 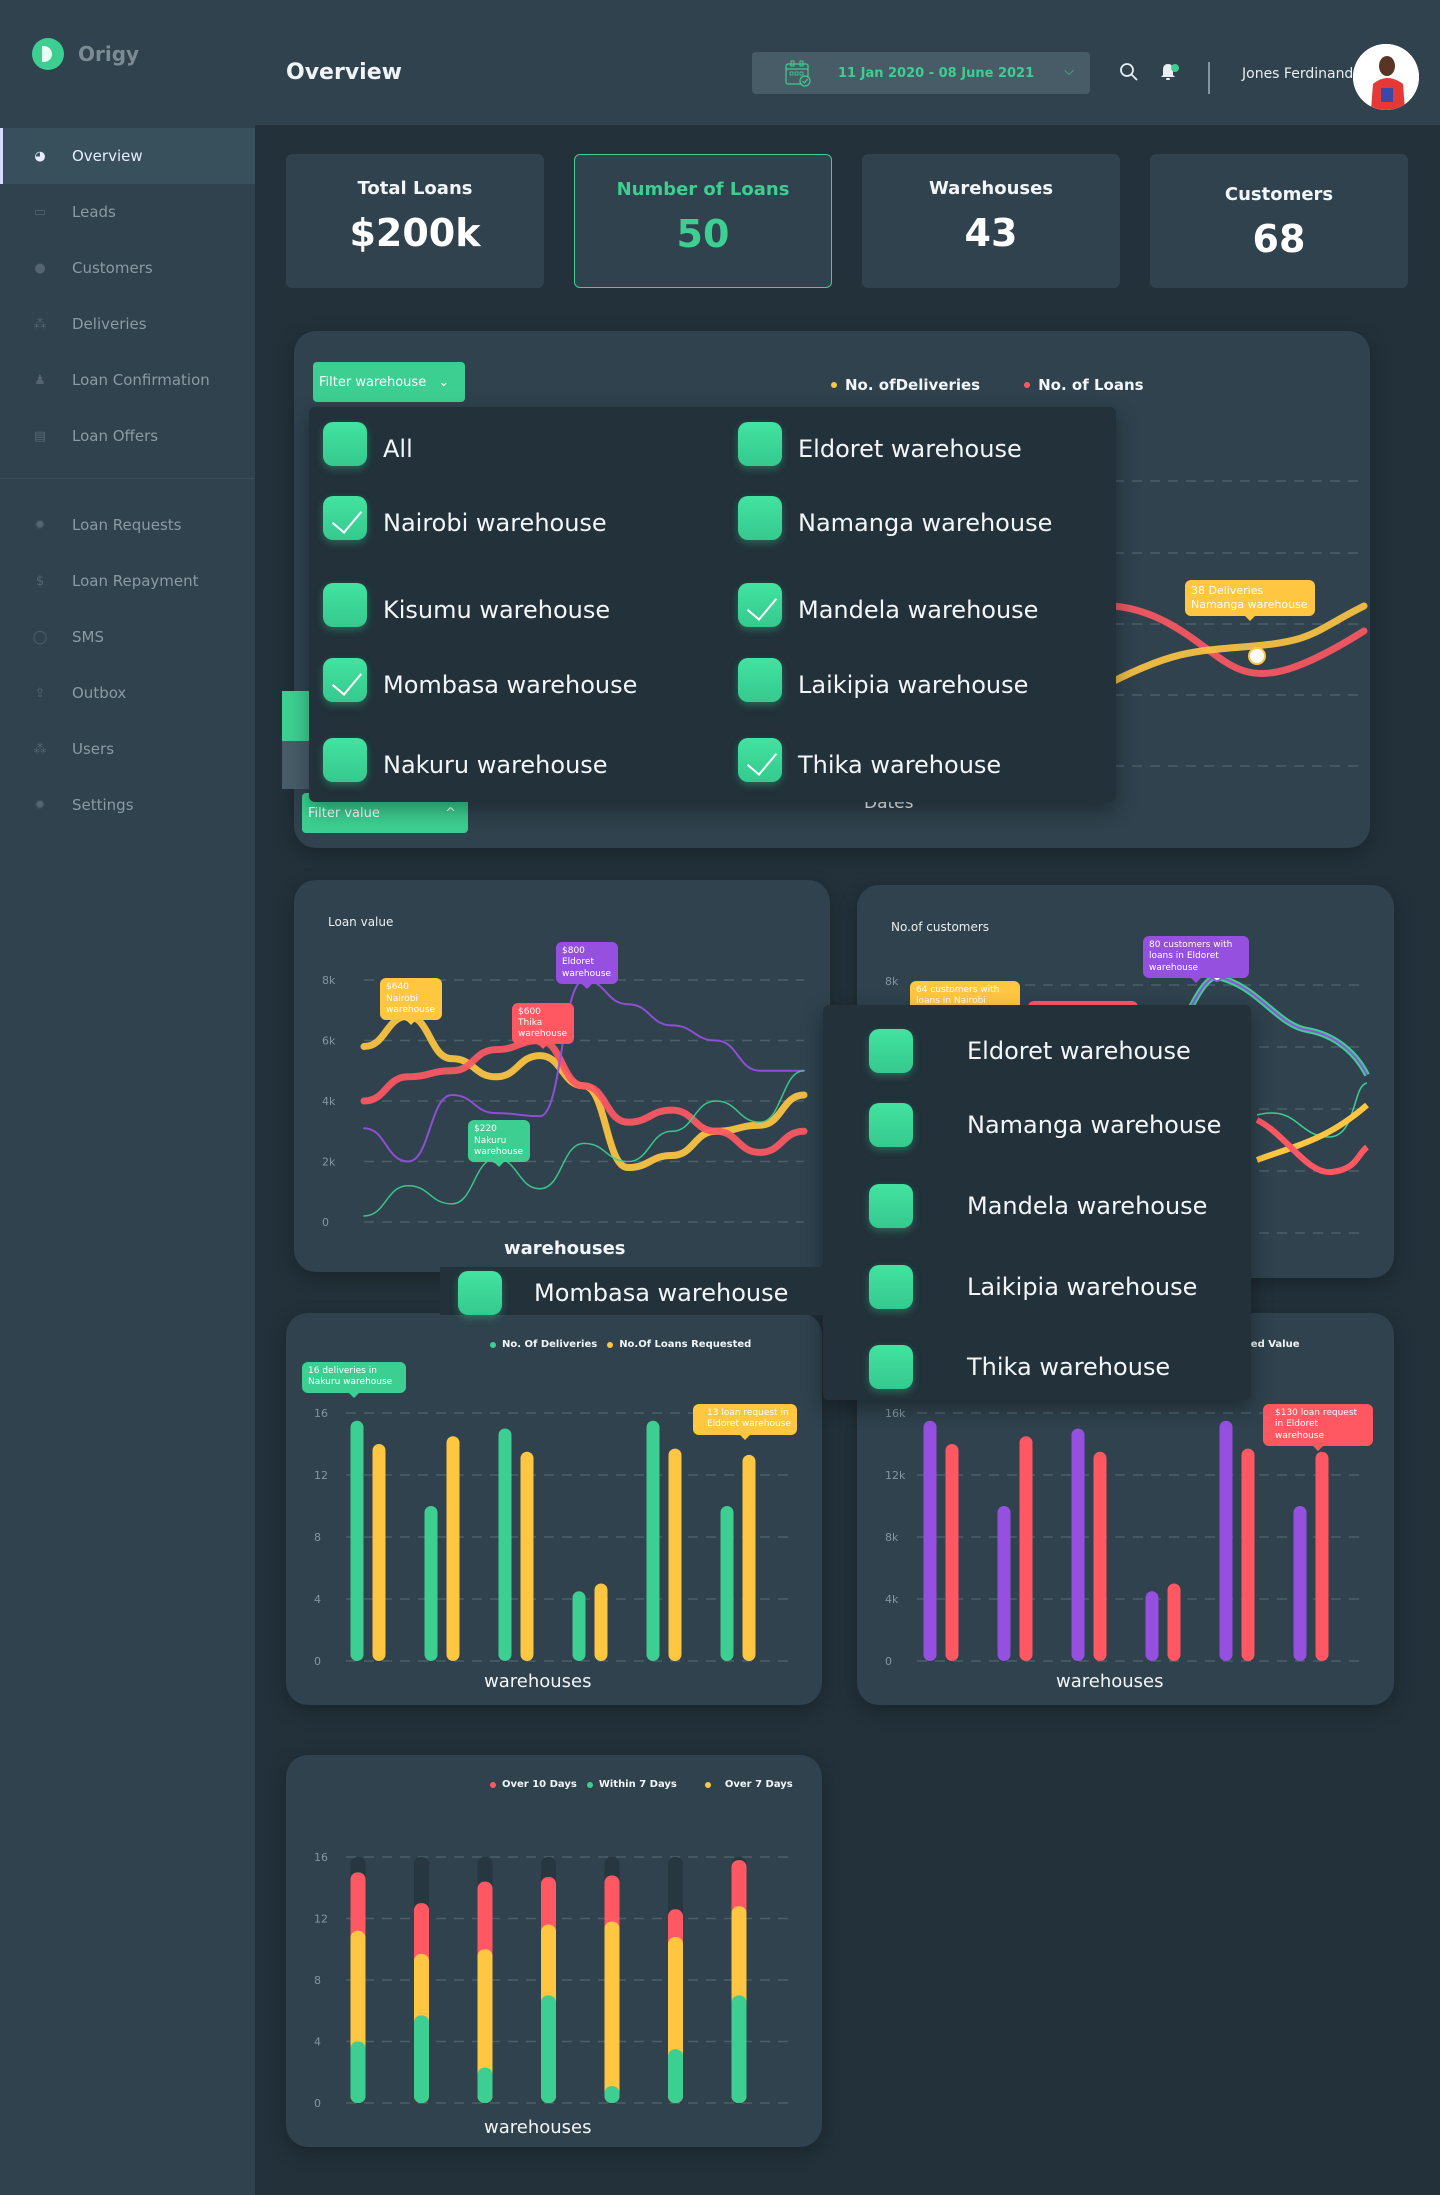 I want to click on dropdown-option-kisumu-warehouse: Kisumu warehouse, so click(x=466, y=605).